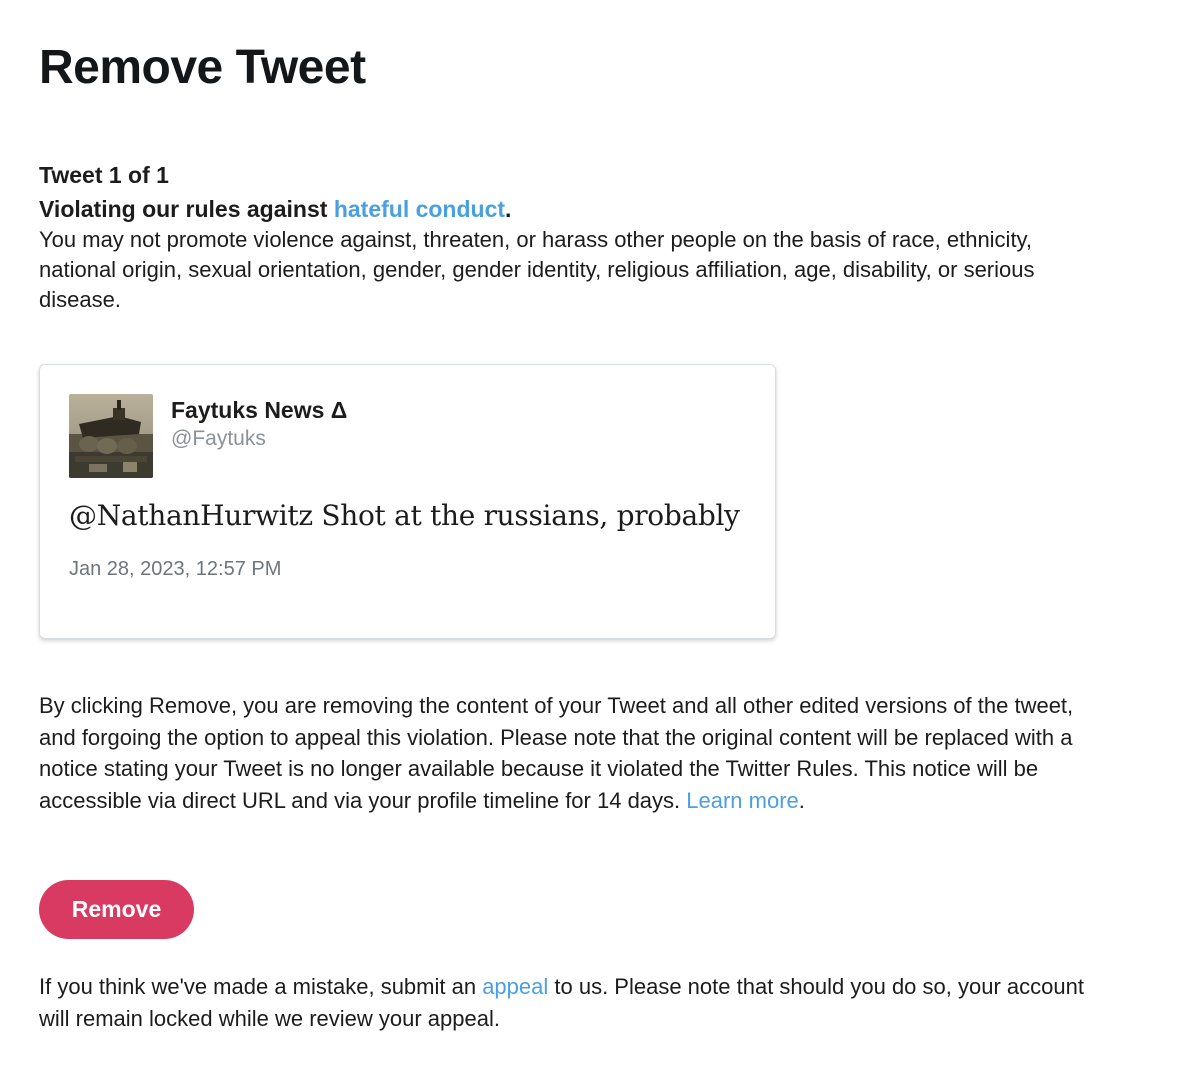 This screenshot has height=1073, width=1200. I want to click on violation-heading-suffix: ., so click(508, 209).